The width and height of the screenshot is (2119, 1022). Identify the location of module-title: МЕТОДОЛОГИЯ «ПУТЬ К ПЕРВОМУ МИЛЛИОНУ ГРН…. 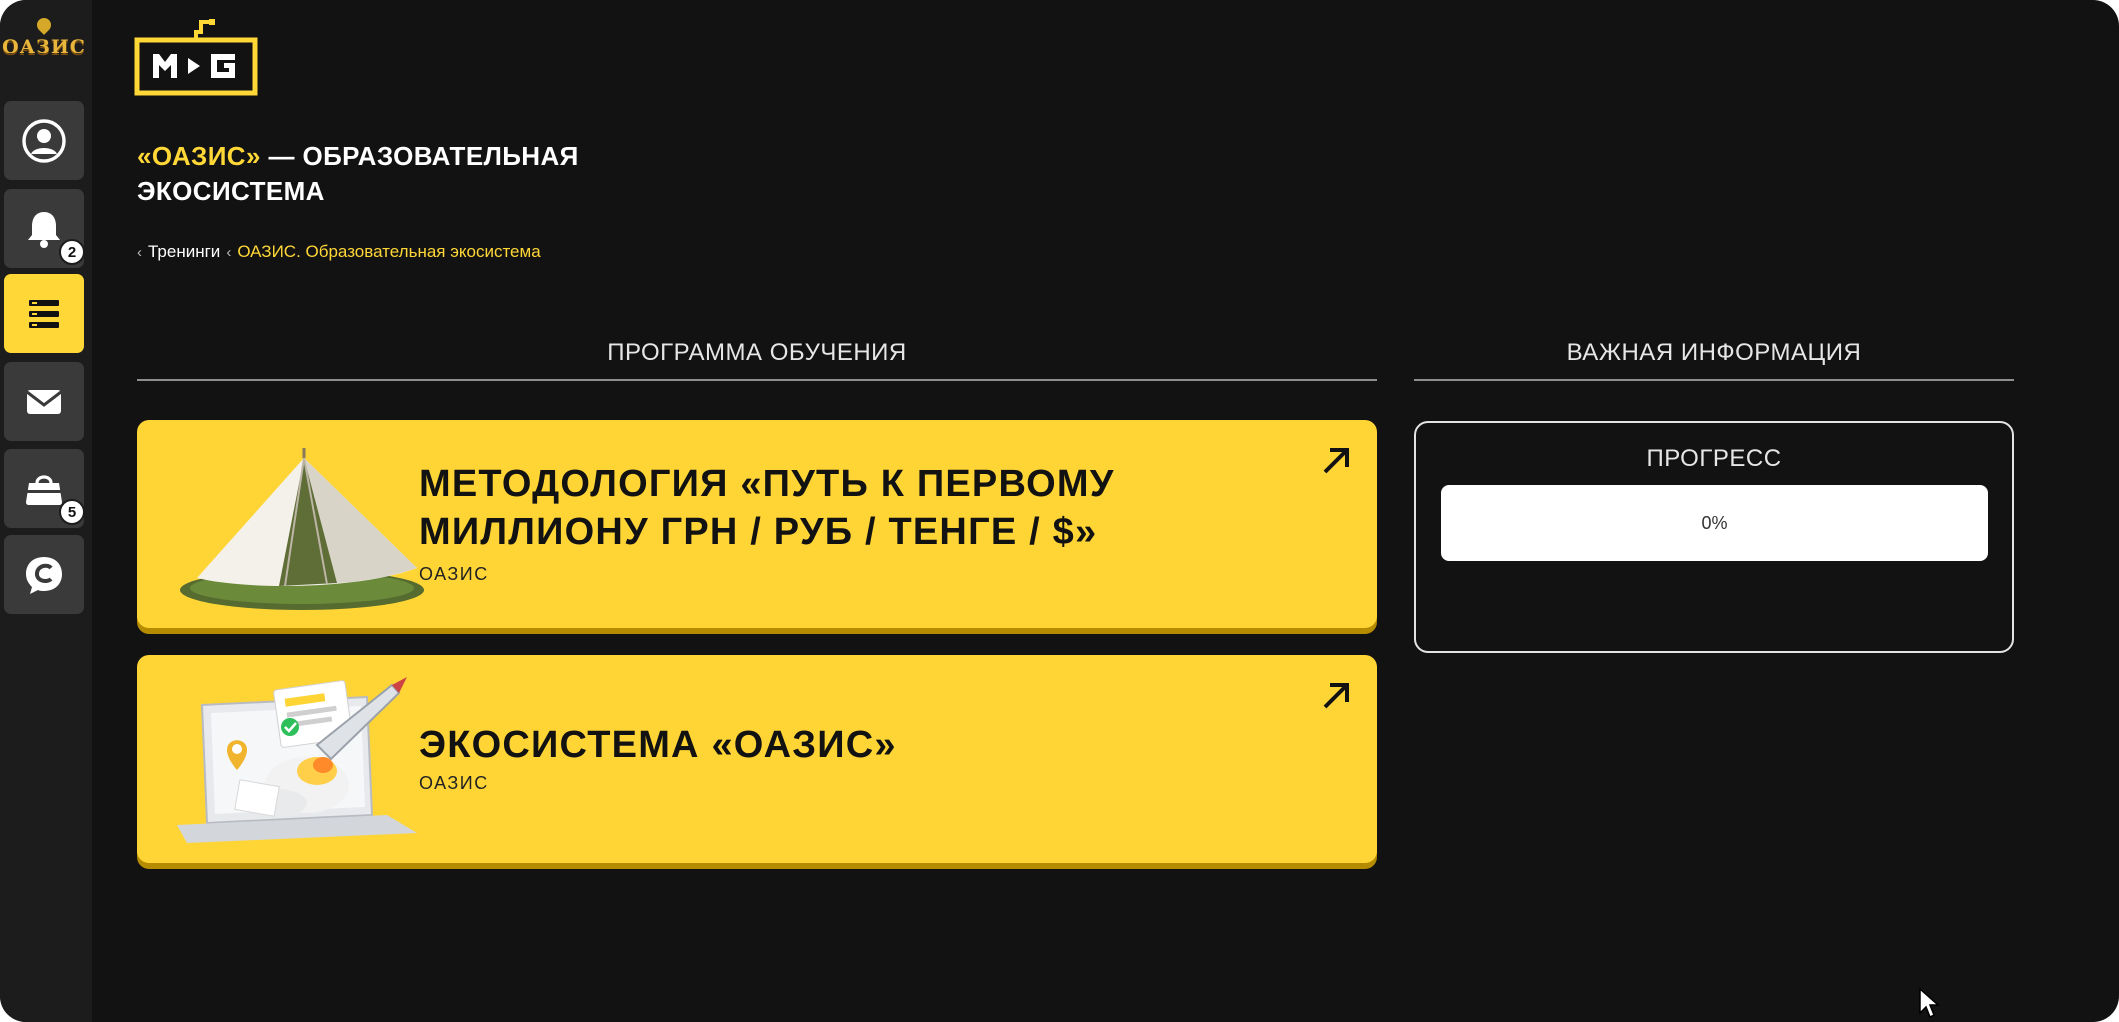
(767, 508).